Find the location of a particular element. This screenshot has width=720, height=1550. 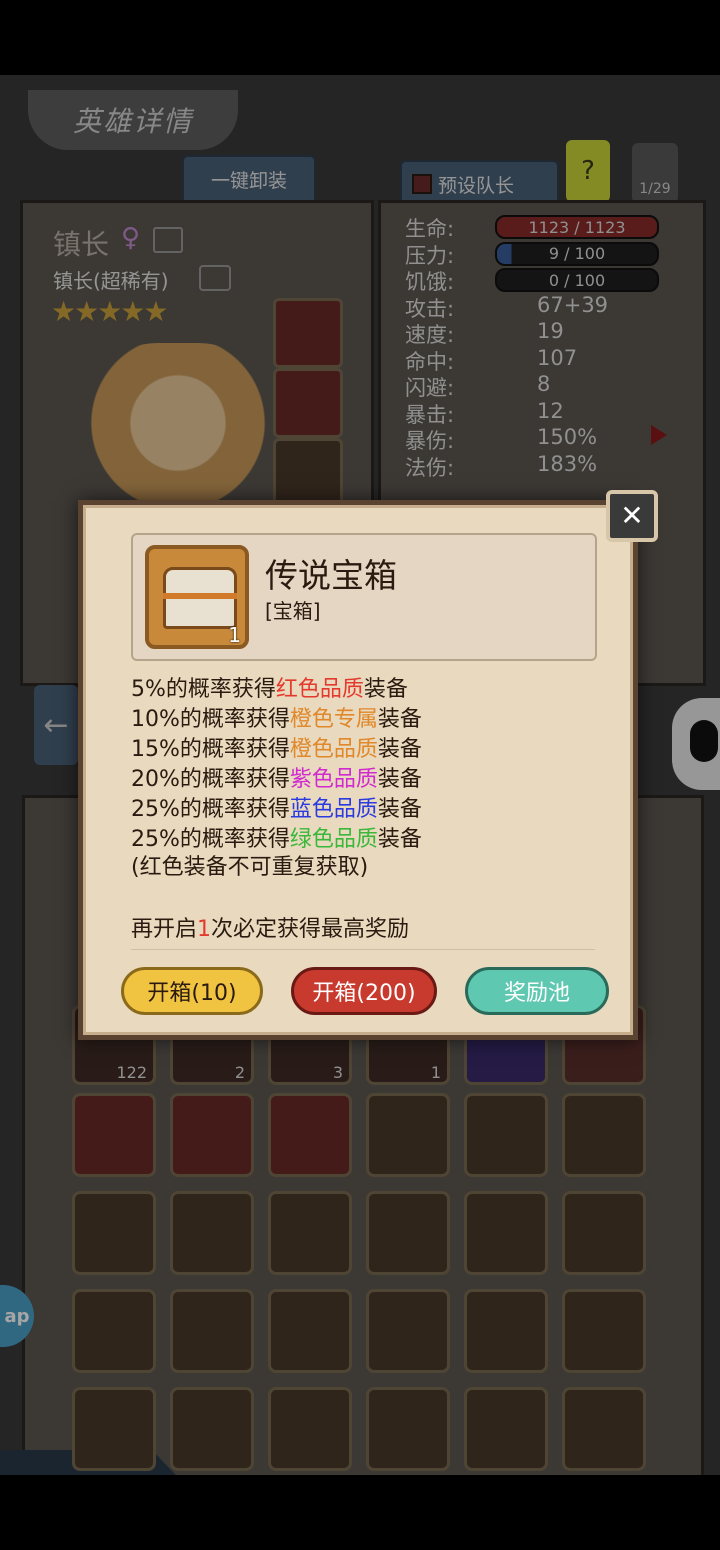

pity-after: 次必定获得最高奖励 is located at coordinates (310, 929).